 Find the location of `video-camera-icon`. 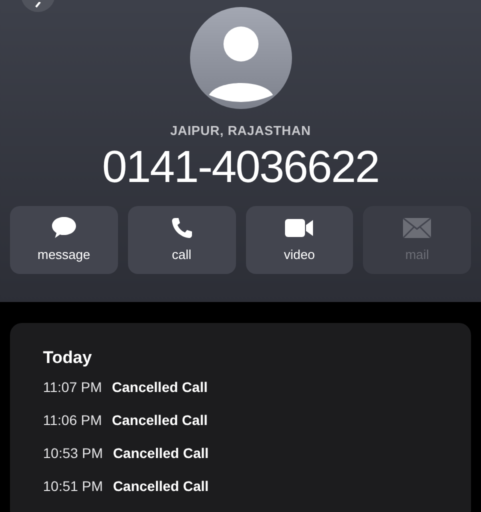

video-camera-icon is located at coordinates (299, 228).